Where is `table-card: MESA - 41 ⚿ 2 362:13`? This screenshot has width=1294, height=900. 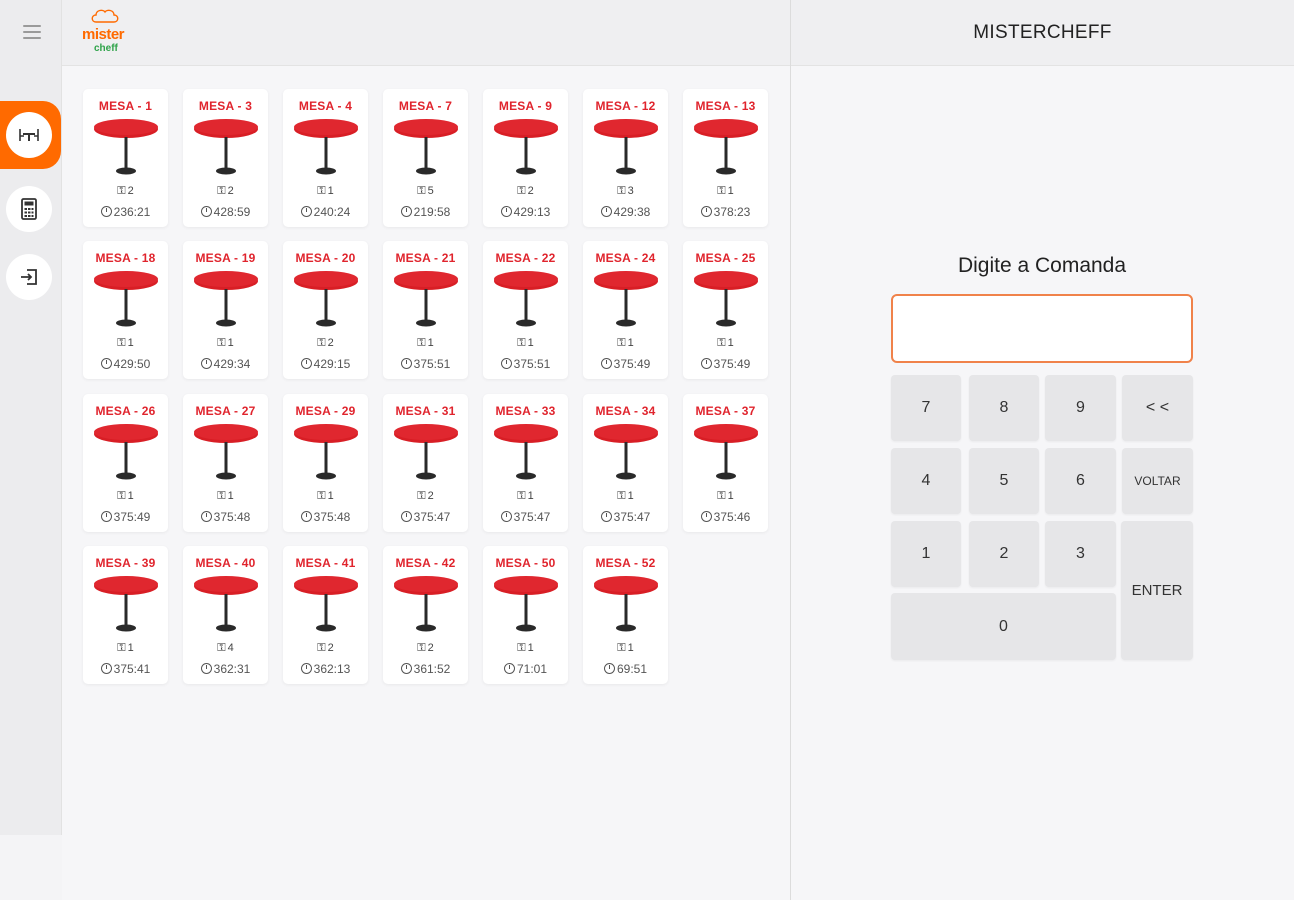
table-card: MESA - 41 ⚿ 2 362:13 is located at coordinates (325, 615).